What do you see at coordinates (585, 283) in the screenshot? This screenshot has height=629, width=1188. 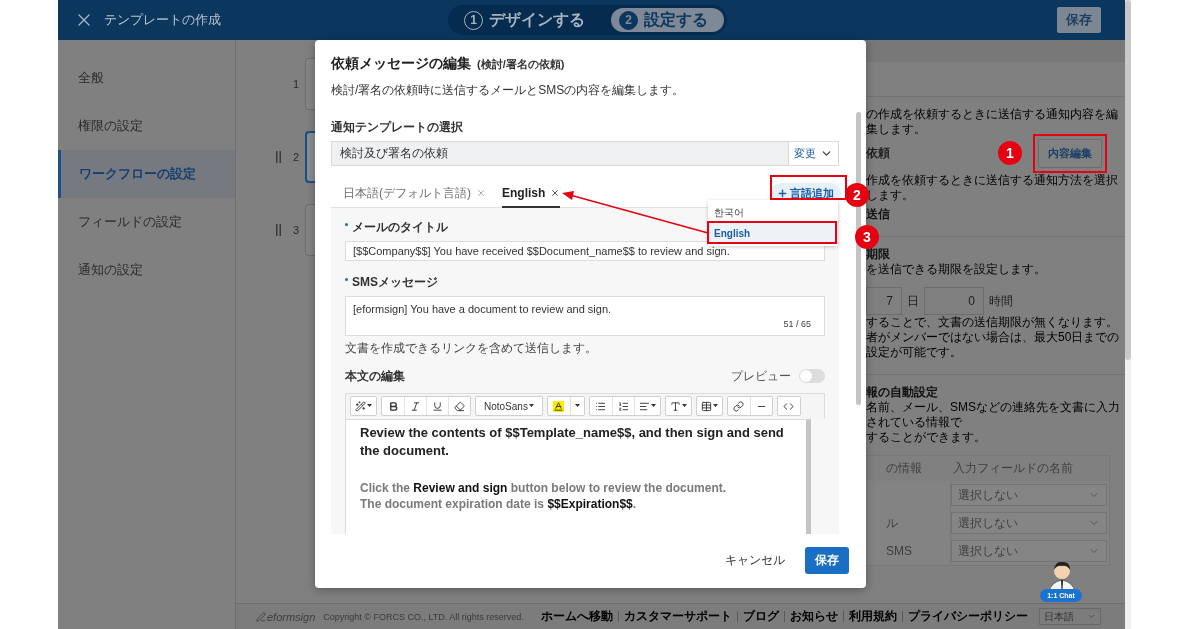 I see `field-label: SMSメッセージ` at bounding box center [585, 283].